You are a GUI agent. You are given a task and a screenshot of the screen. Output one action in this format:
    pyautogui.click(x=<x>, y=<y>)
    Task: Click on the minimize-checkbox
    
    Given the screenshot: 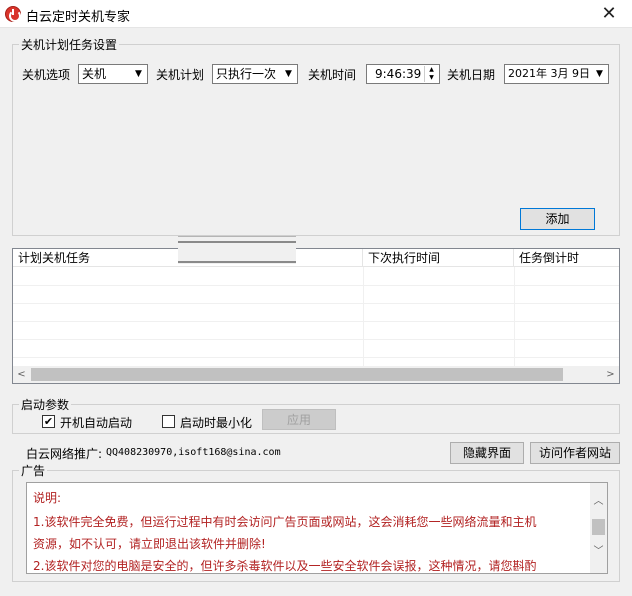 What is the action you would take?
    pyautogui.click(x=168, y=421)
    